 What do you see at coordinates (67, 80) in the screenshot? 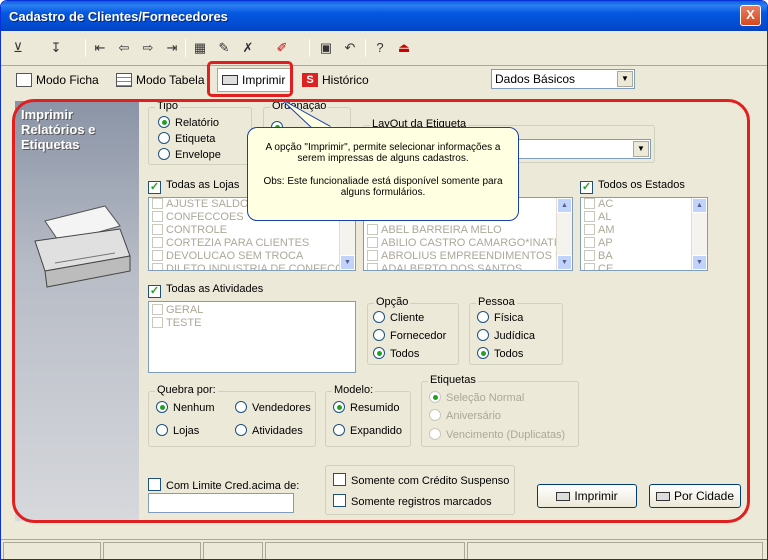
I see `tab-modo-ficha-label: Modo Ficha` at bounding box center [67, 80].